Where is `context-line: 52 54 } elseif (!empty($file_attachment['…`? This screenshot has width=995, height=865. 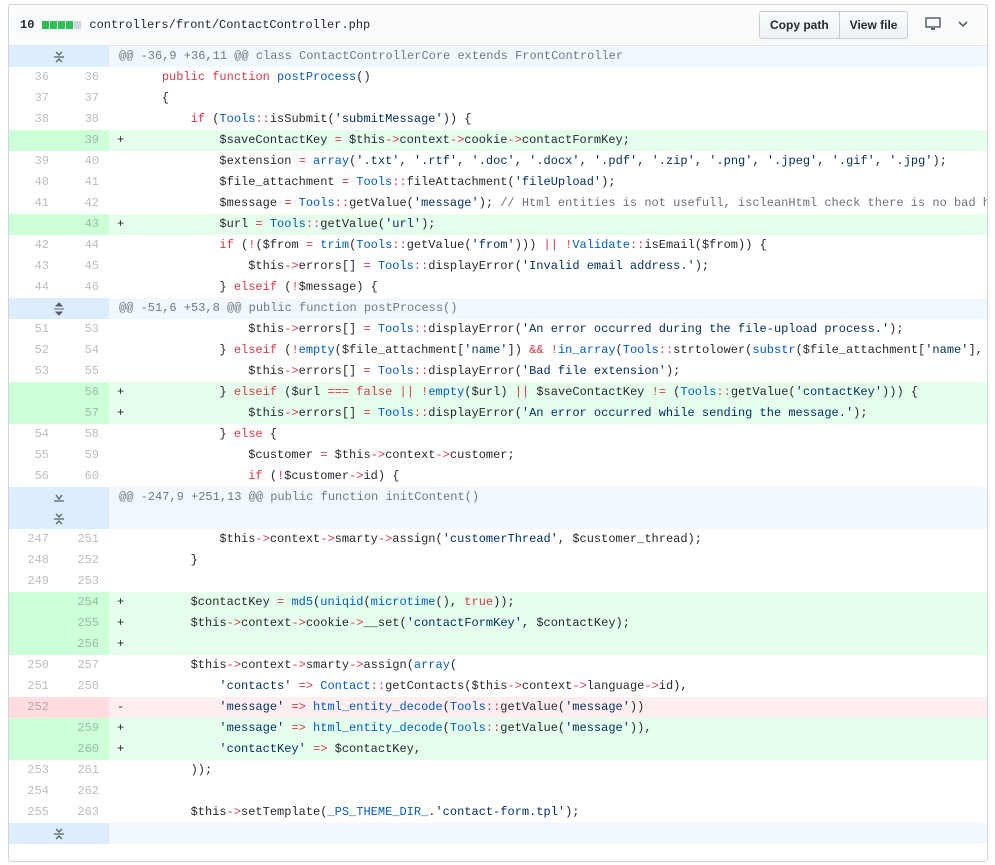
context-line: 52 54 } elseif (!empty($file_attachment['… is located at coordinates (498, 350).